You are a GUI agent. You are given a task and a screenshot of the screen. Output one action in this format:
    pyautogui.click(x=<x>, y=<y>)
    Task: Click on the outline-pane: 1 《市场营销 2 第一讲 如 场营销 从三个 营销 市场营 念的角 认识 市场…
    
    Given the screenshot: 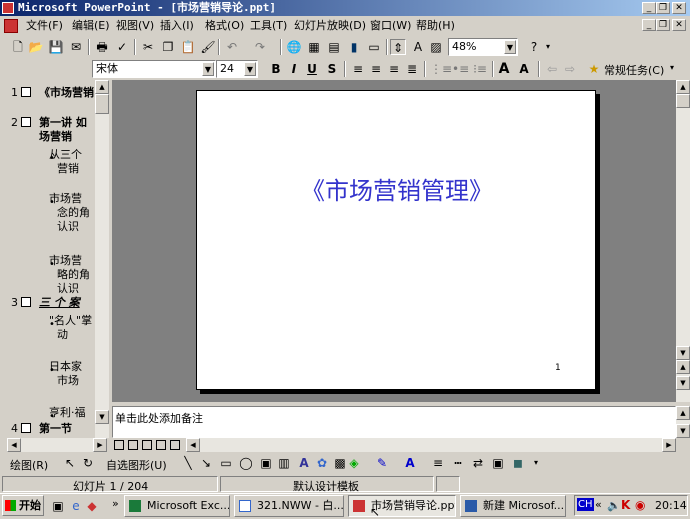 What is the action you would take?
    pyautogui.click(x=57, y=259)
    